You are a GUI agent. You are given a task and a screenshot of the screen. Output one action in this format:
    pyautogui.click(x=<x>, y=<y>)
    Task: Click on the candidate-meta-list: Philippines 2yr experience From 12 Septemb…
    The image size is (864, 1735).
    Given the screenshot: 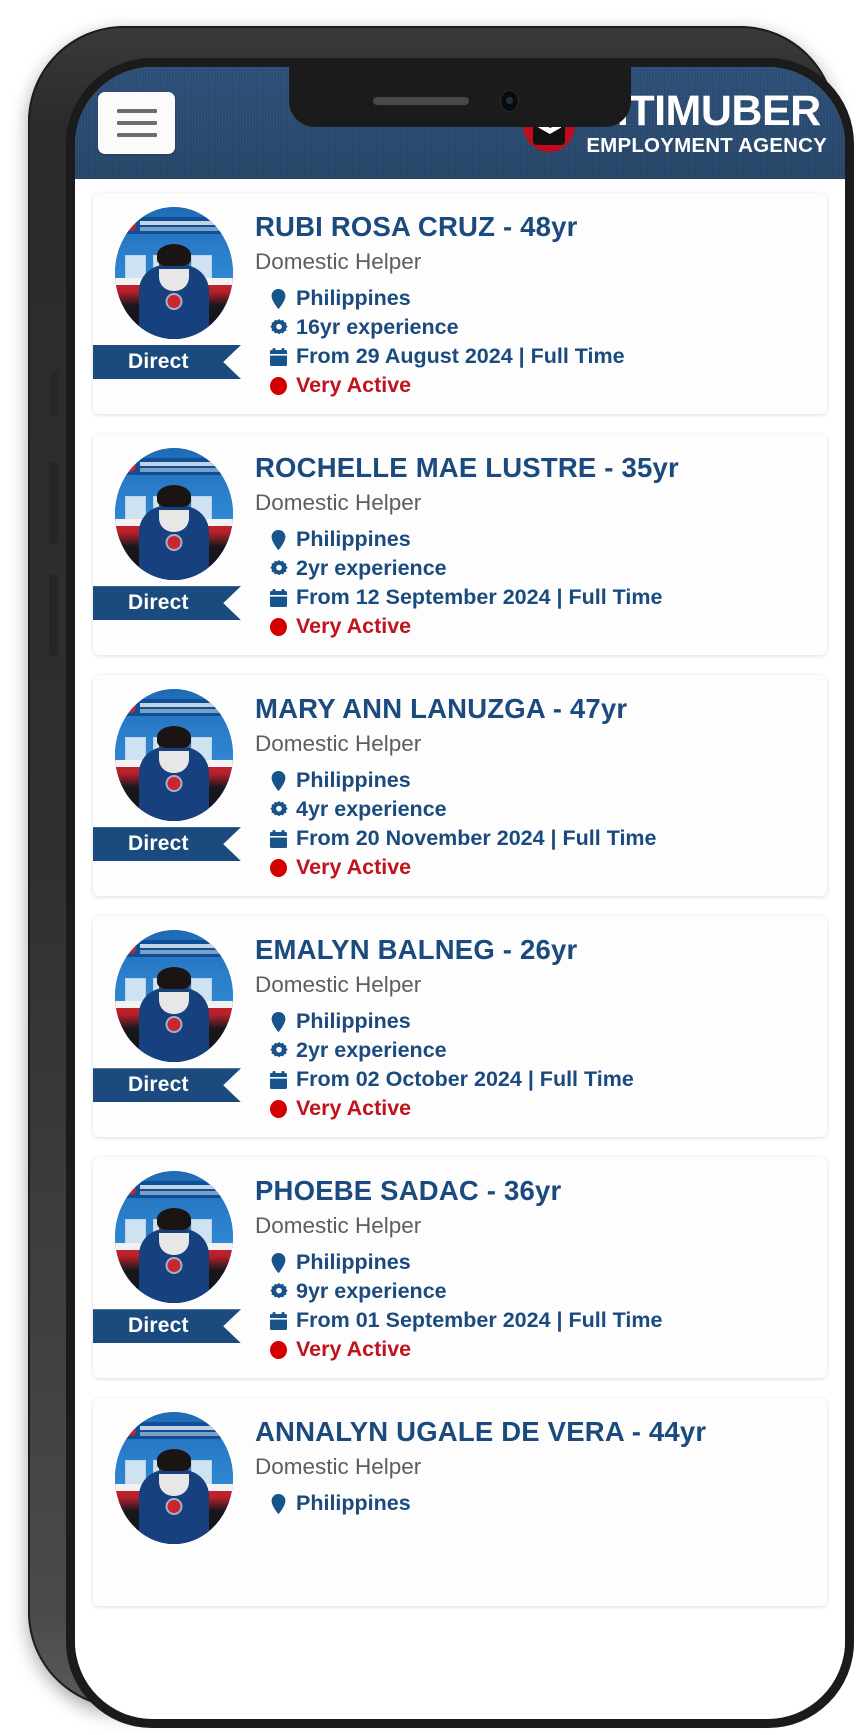 What is the action you would take?
    pyautogui.click(x=536, y=583)
    